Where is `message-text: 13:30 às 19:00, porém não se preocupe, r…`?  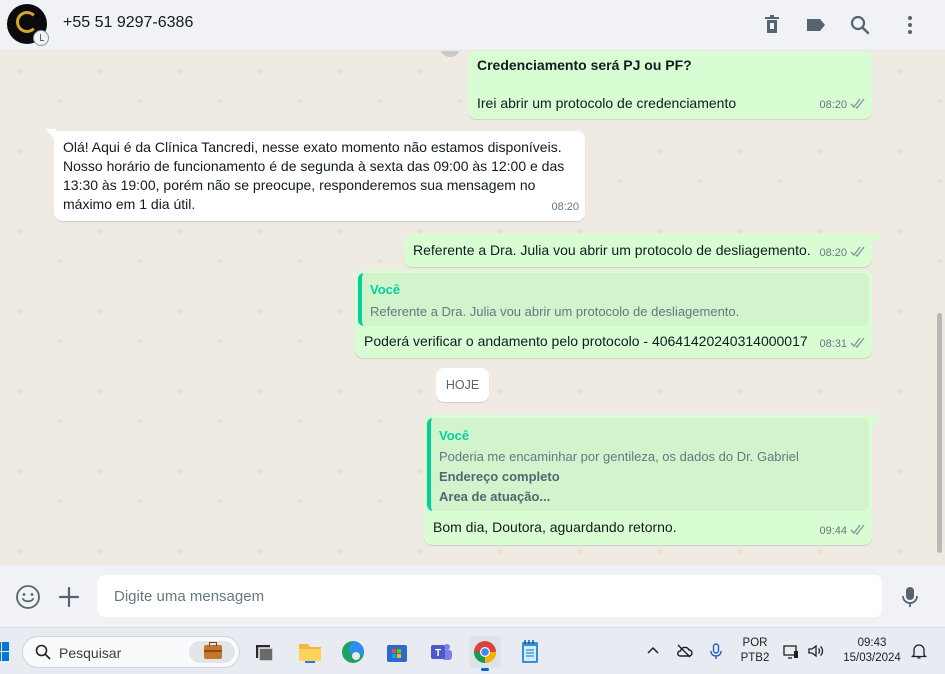 message-text: 13:30 às 19:00, porém não se preocupe, r… is located at coordinates (299, 185).